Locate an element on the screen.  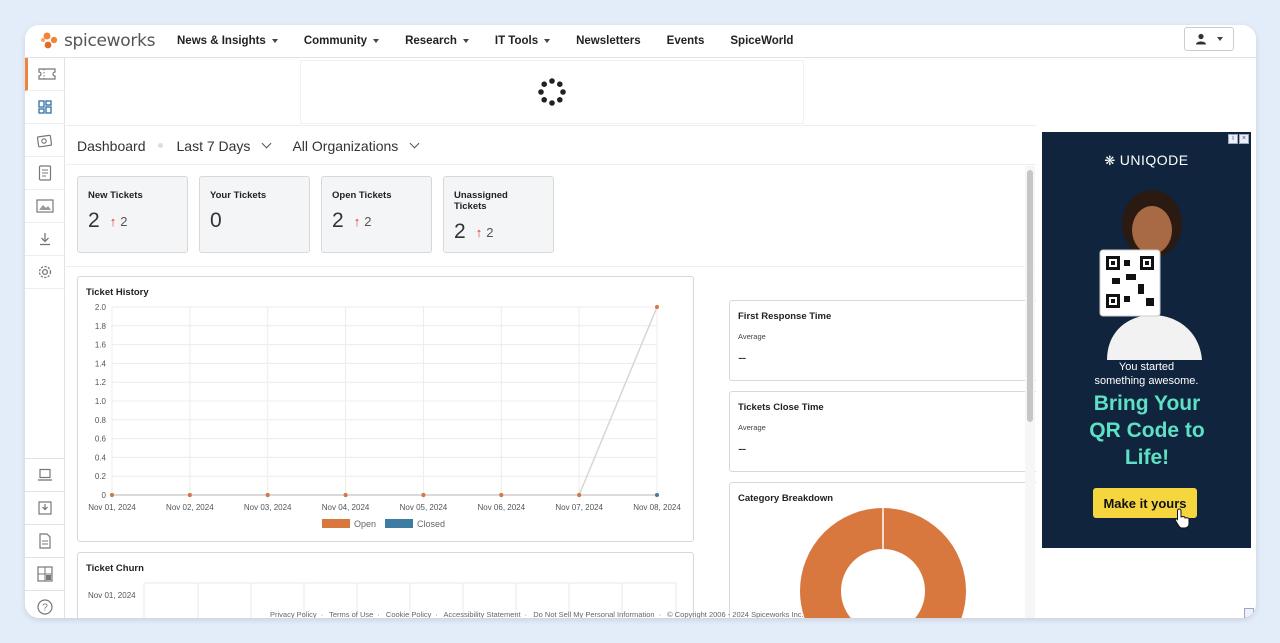
panel-title: First Response Time is located at coordinates (785, 316).